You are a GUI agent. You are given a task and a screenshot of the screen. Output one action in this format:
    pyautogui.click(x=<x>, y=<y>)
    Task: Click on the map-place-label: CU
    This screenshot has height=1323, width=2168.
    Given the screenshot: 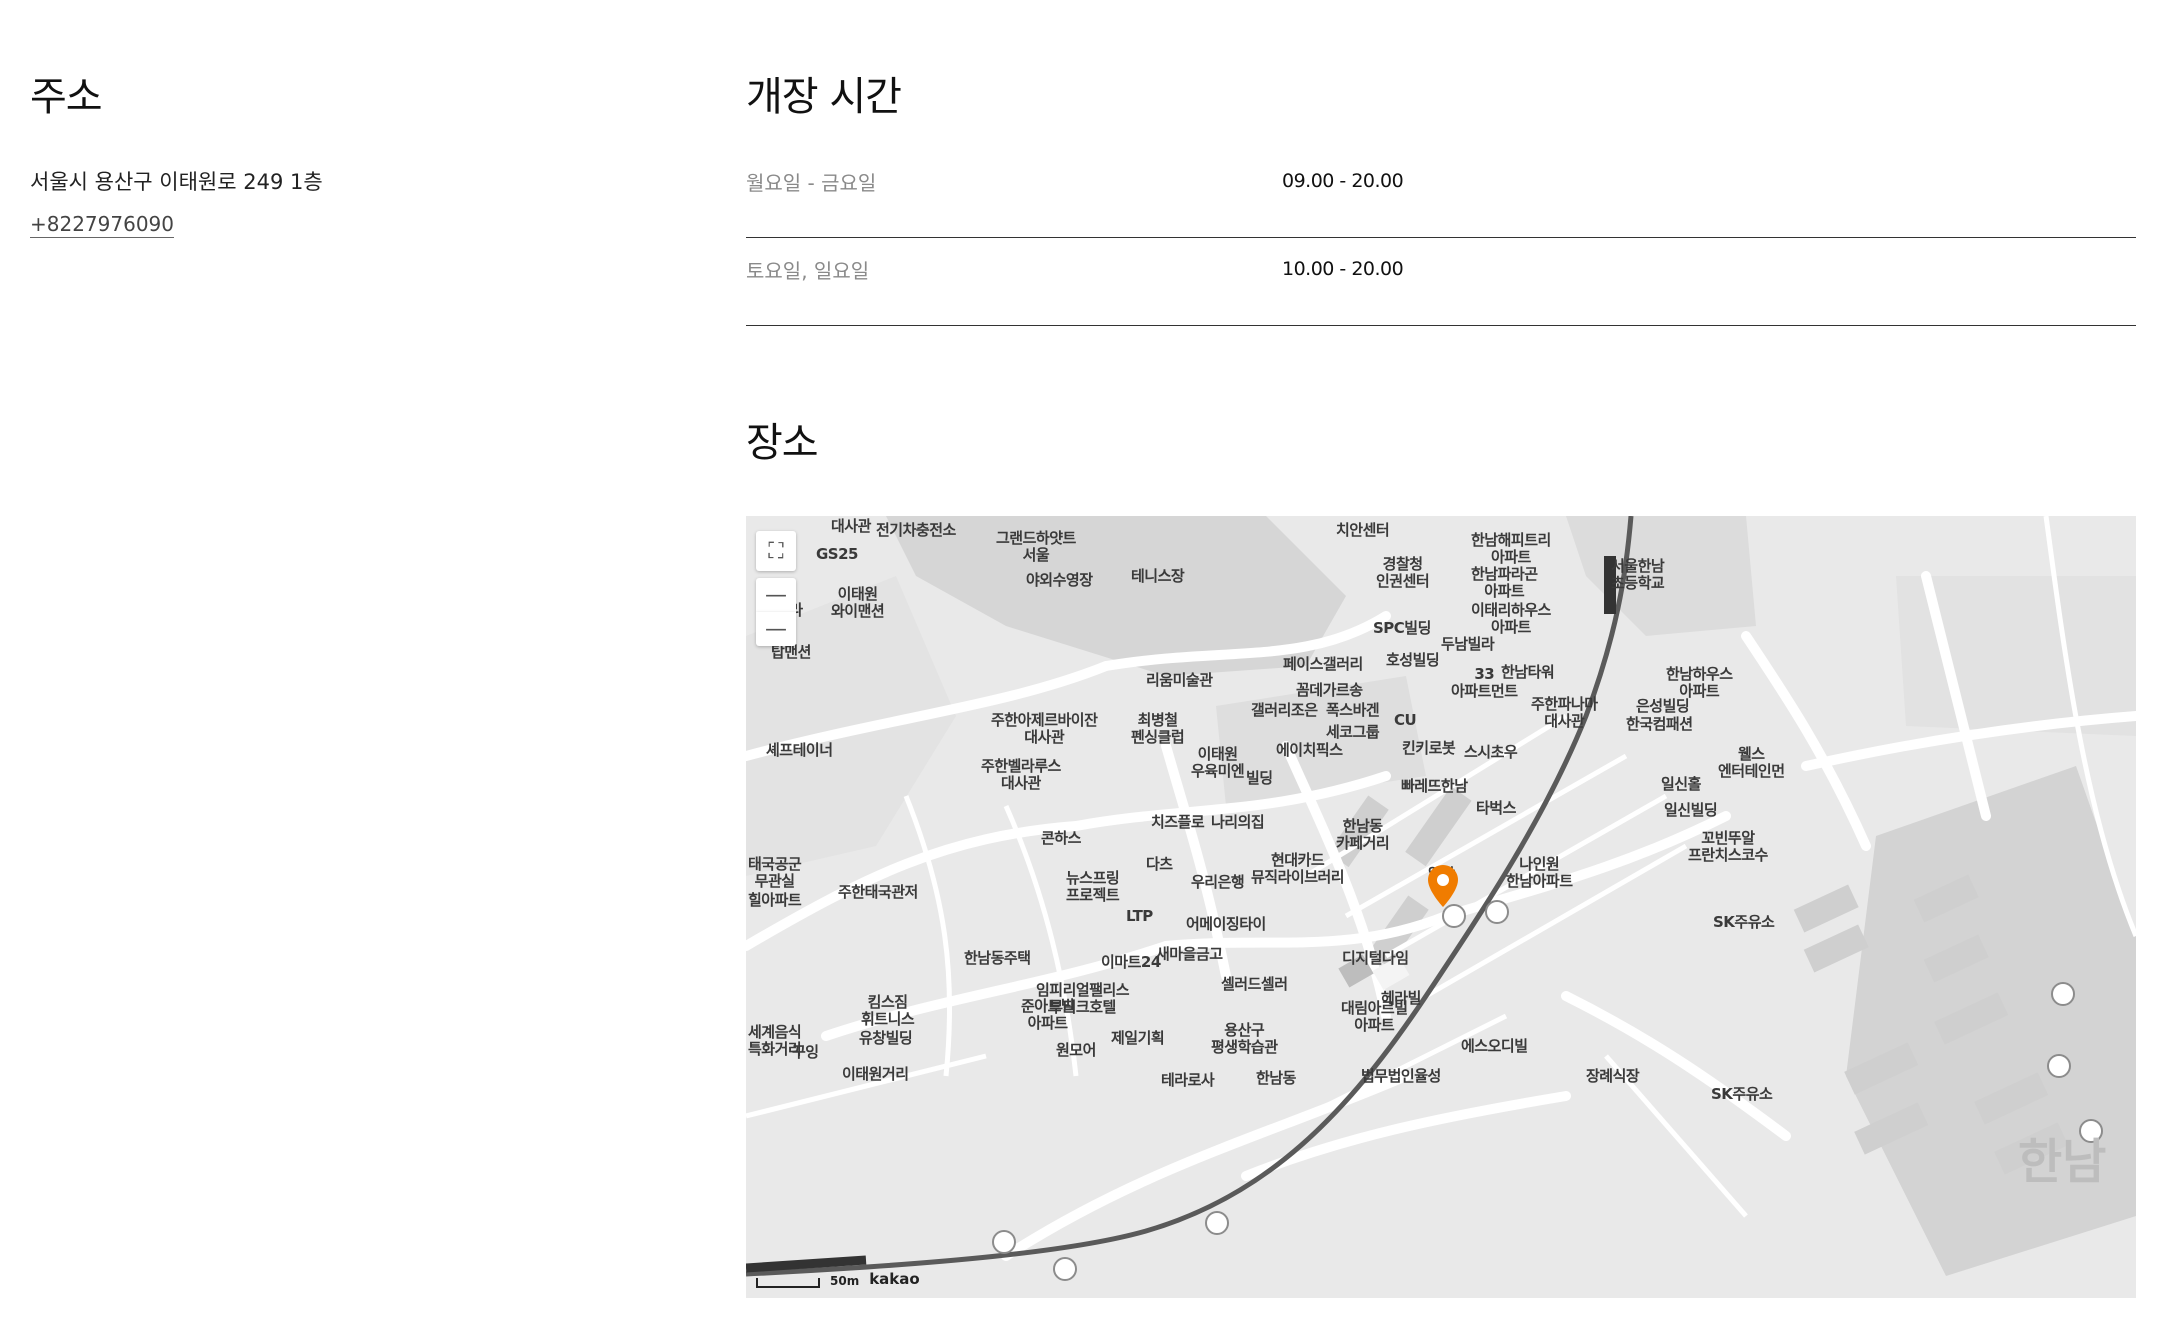 What is the action you would take?
    pyautogui.click(x=1405, y=720)
    